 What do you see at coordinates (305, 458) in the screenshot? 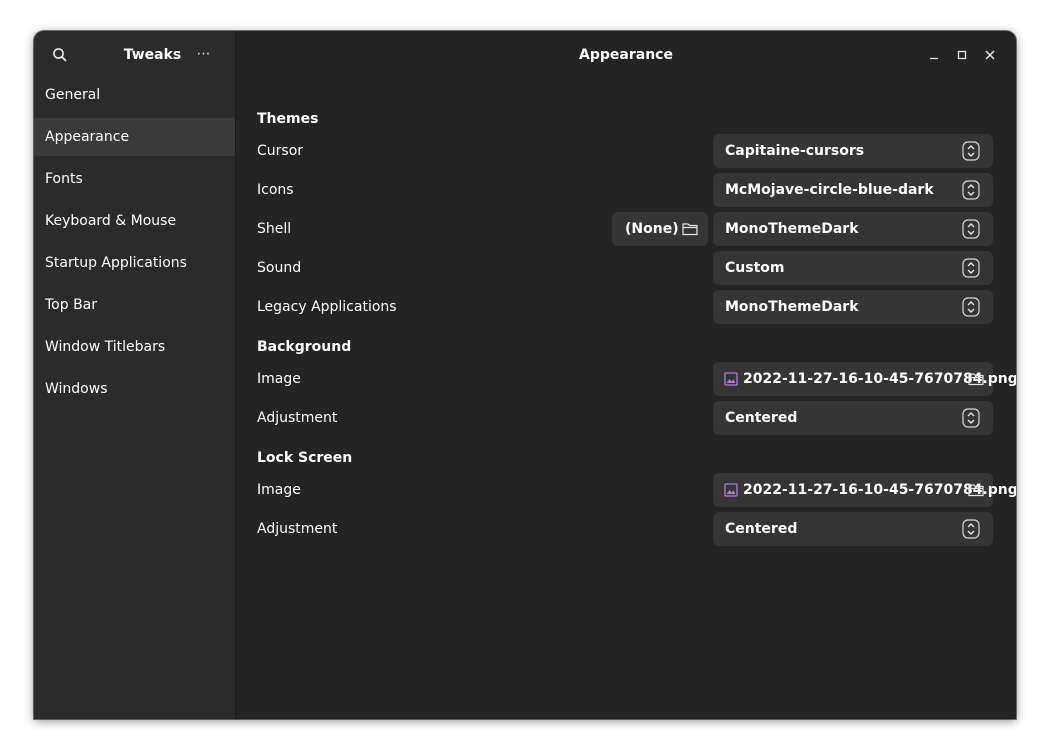
I see `lock-screen-heading: Lock Screen` at bounding box center [305, 458].